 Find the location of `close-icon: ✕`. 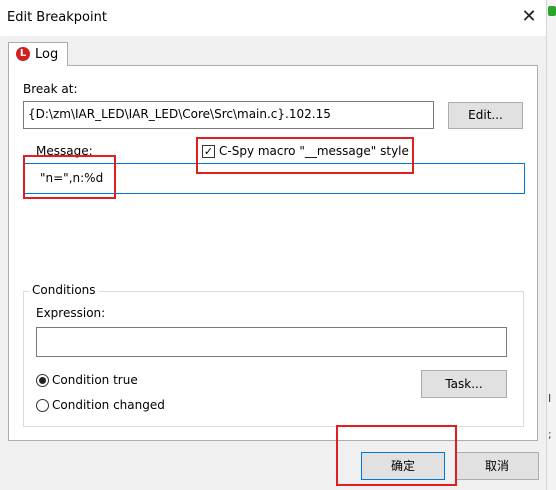

close-icon: ✕ is located at coordinates (529, 17).